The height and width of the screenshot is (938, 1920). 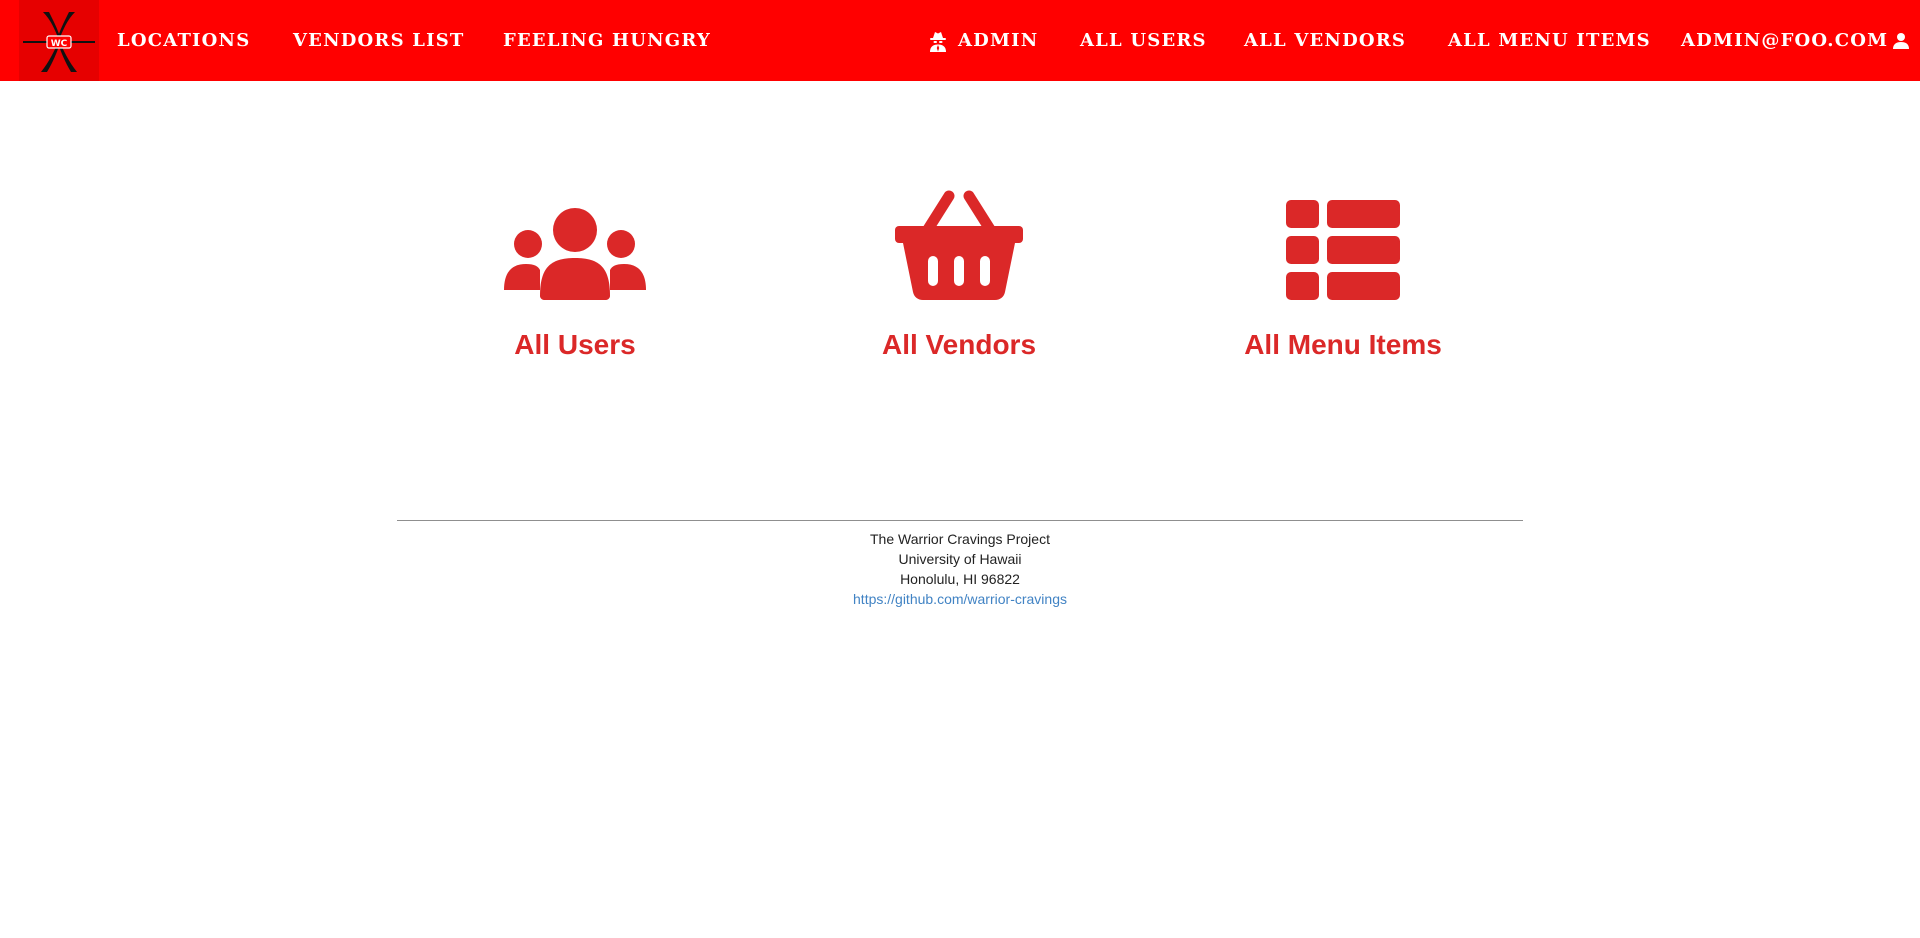 What do you see at coordinates (960, 539) in the screenshot?
I see `footer-project-name: The Warrior Cravings Project` at bounding box center [960, 539].